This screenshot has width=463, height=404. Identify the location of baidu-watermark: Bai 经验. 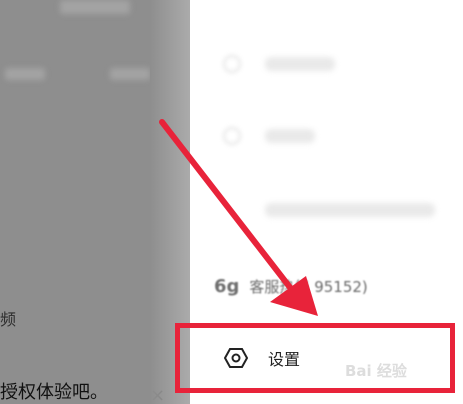
(376, 371).